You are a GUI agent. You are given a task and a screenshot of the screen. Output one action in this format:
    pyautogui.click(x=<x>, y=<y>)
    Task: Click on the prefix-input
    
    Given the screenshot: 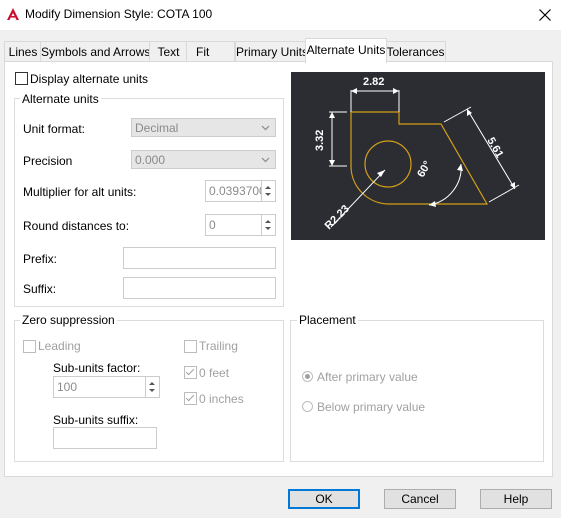 What is the action you would take?
    pyautogui.click(x=199, y=258)
    